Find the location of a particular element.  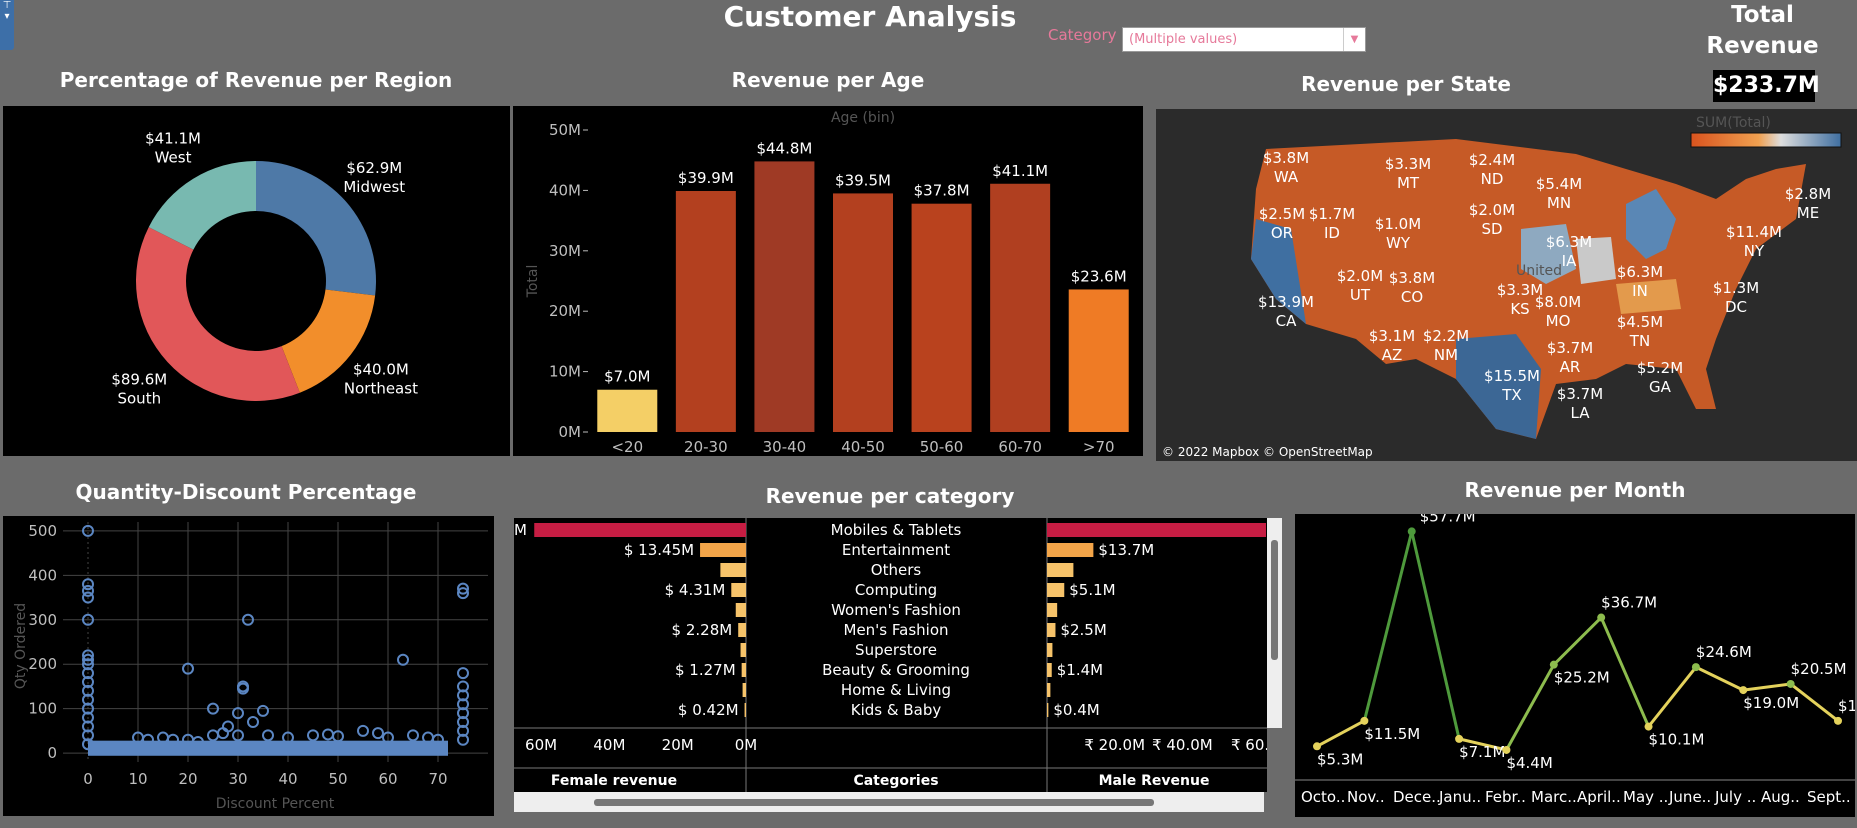

category-name-label: Men's Fashion is located at coordinates (896, 630).